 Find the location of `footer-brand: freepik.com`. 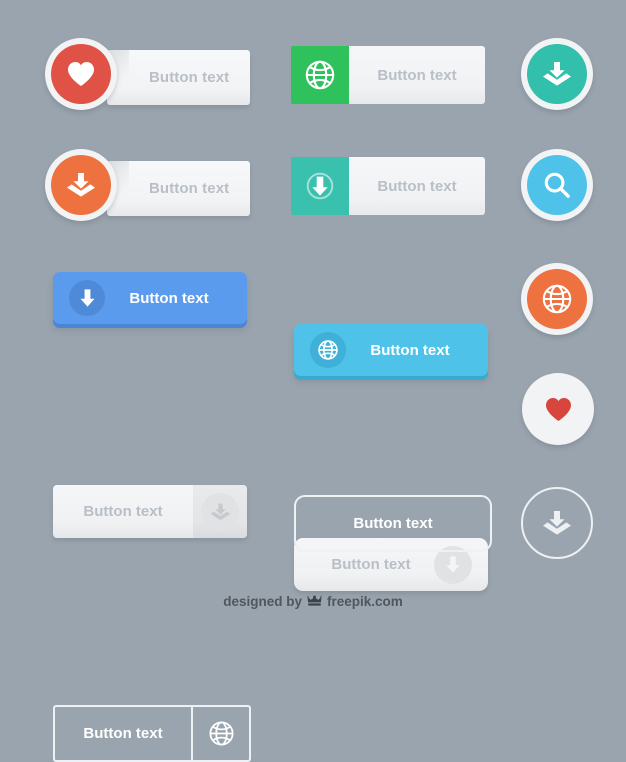

footer-brand: freepik.com is located at coordinates (364, 601).